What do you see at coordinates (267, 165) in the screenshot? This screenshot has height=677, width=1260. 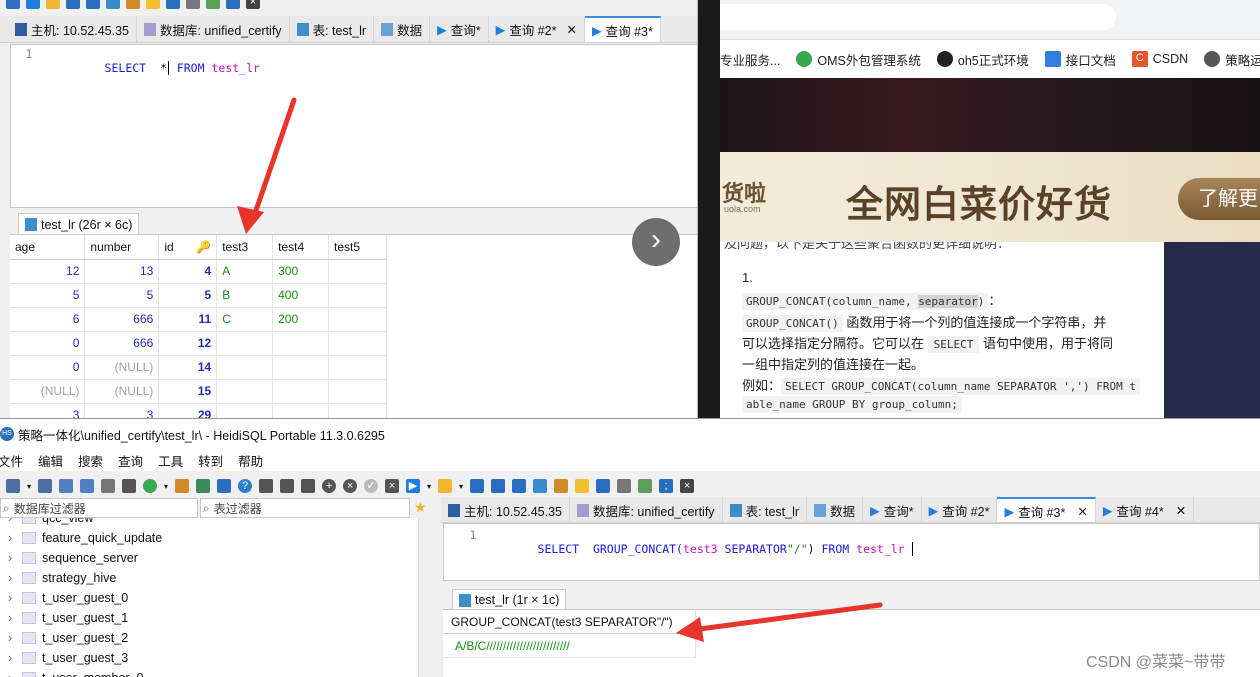 I see `arrow-to-test3-column` at bounding box center [267, 165].